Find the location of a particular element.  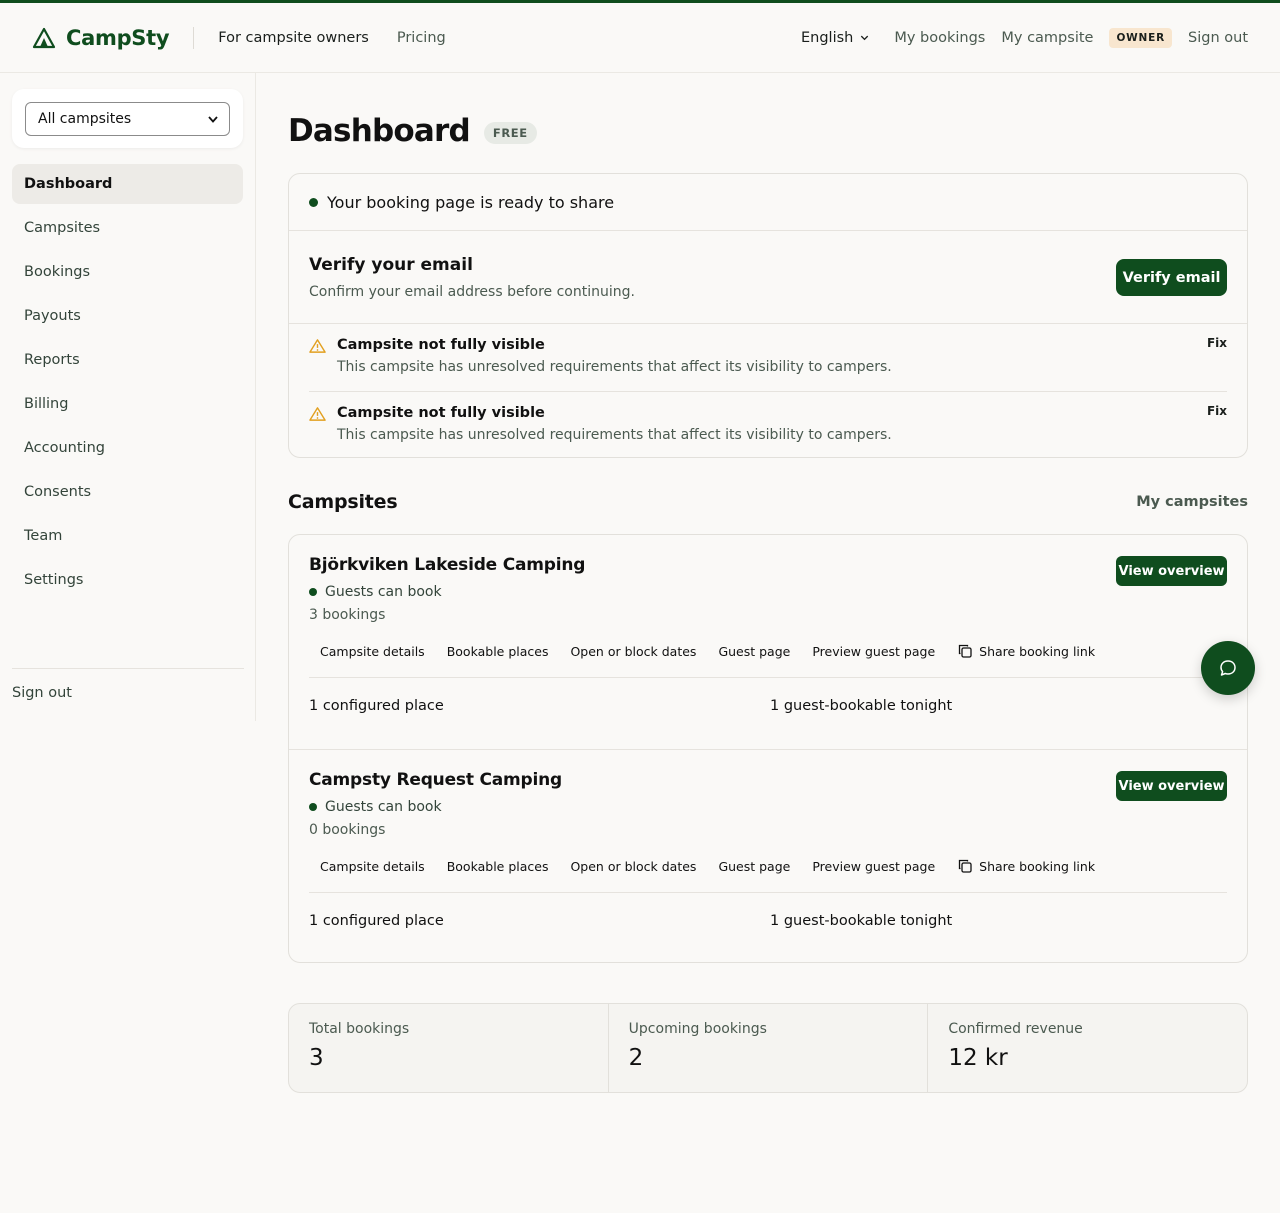

campsite-name: Björkviken Lakeside Camping is located at coordinates (447, 565).